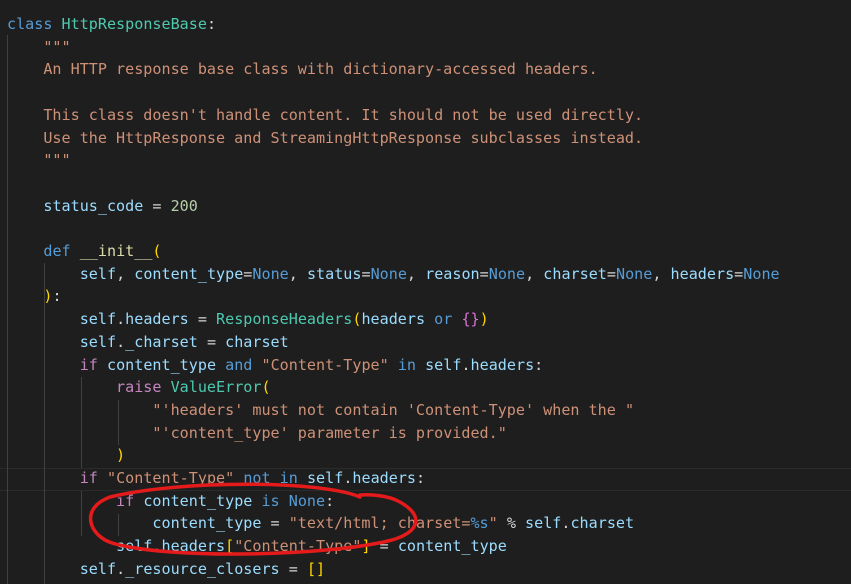 The image size is (851, 584). I want to click on code-token: ", so click(493, 523).